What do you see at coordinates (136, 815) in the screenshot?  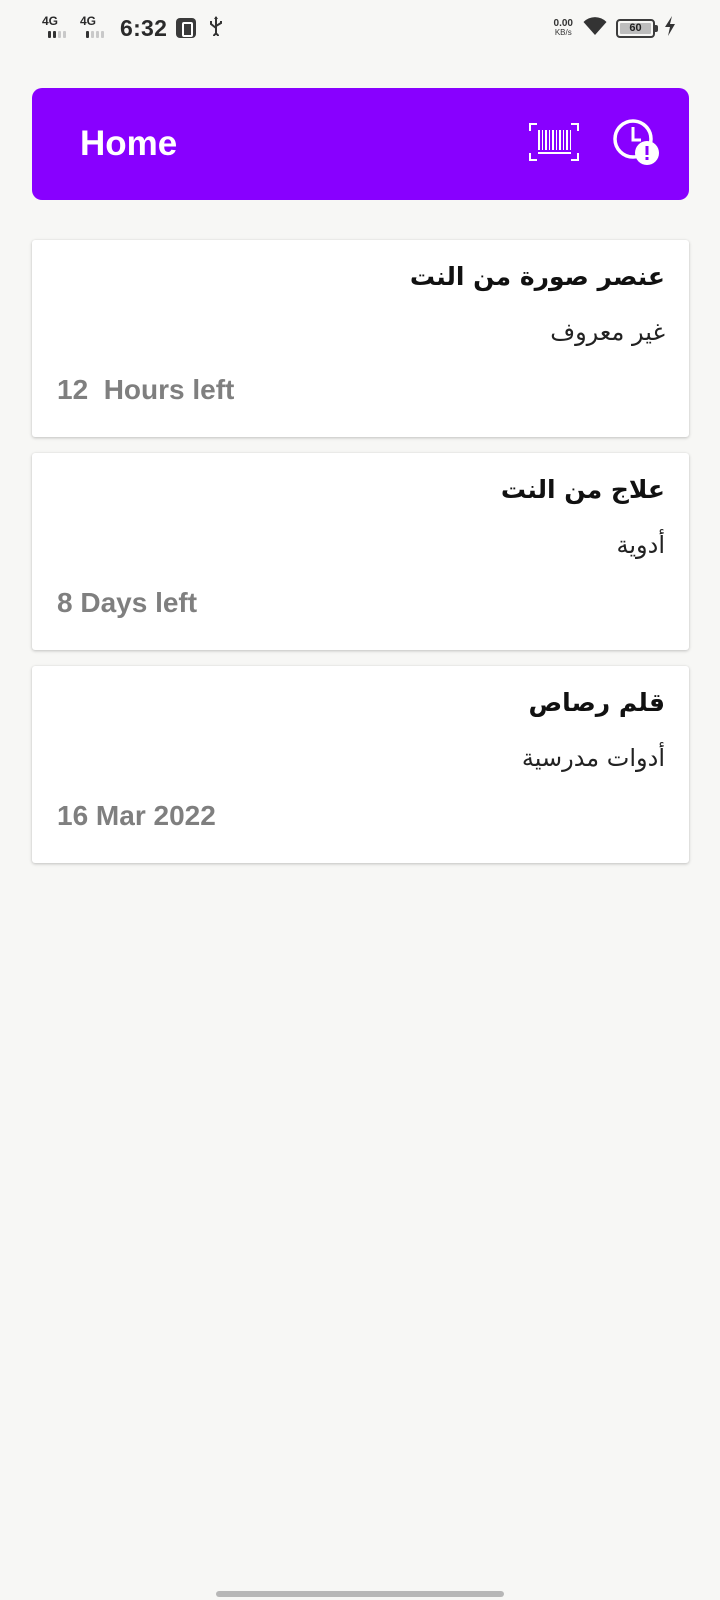 I see `item-time-left: 16 Mar 2022` at bounding box center [136, 815].